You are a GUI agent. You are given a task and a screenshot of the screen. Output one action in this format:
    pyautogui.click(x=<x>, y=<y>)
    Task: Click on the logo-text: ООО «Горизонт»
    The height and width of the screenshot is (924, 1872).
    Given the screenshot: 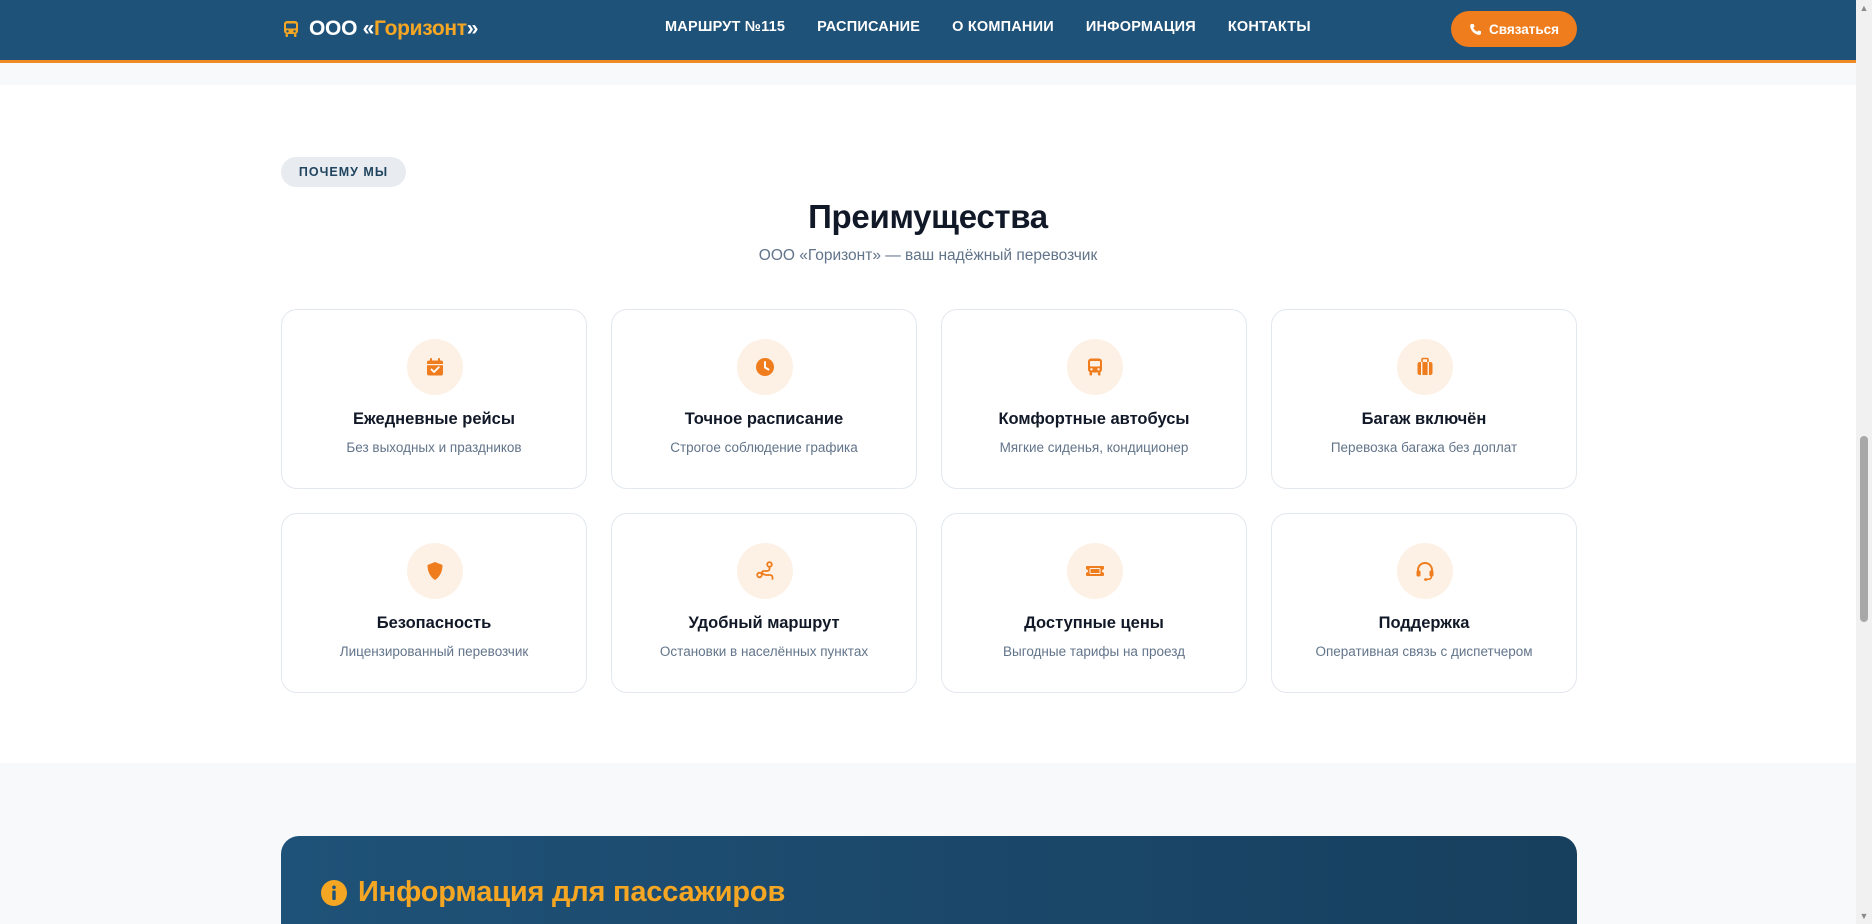 What is the action you would take?
    pyautogui.click(x=394, y=28)
    